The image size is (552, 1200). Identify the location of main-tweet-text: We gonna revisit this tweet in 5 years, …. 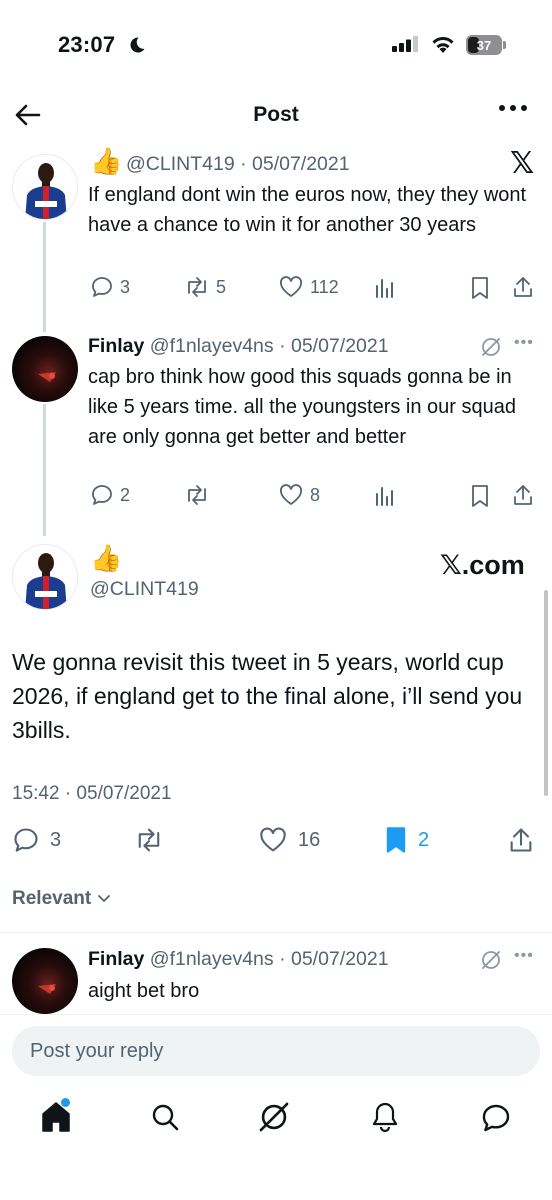
(267, 696).